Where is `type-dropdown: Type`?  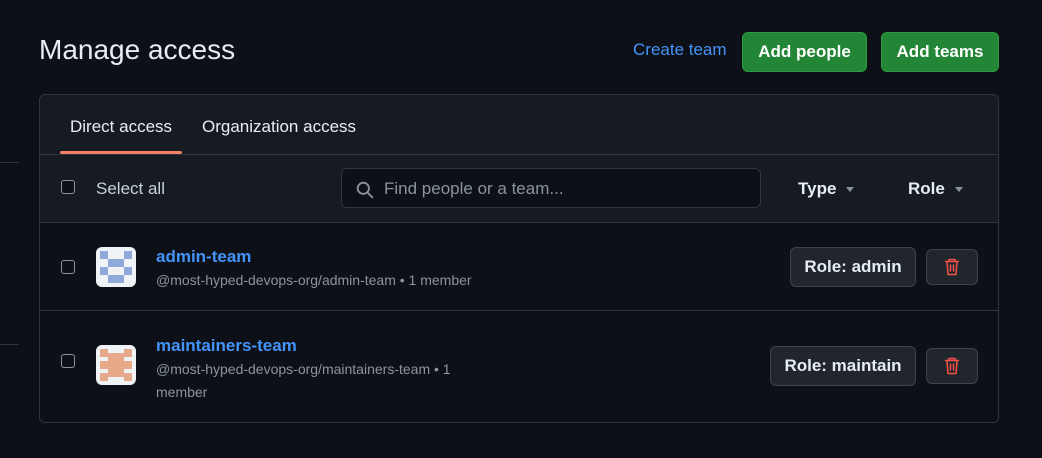
type-dropdown: Type is located at coordinates (826, 189).